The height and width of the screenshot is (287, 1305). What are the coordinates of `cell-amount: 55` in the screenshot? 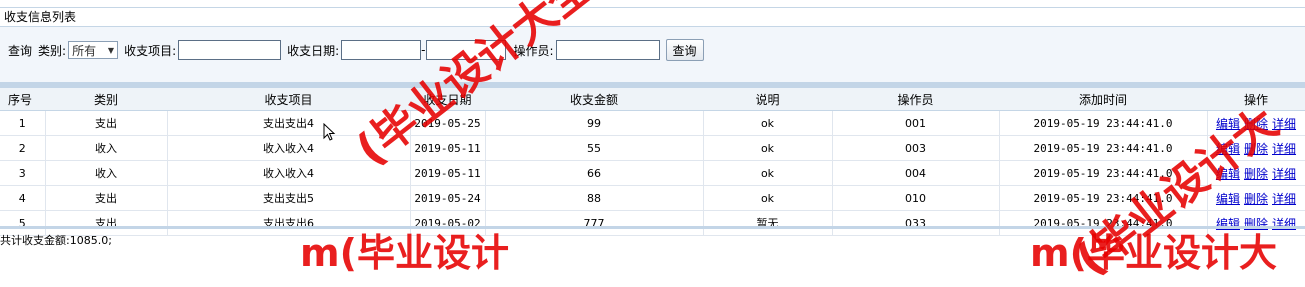 It's located at (594, 148).